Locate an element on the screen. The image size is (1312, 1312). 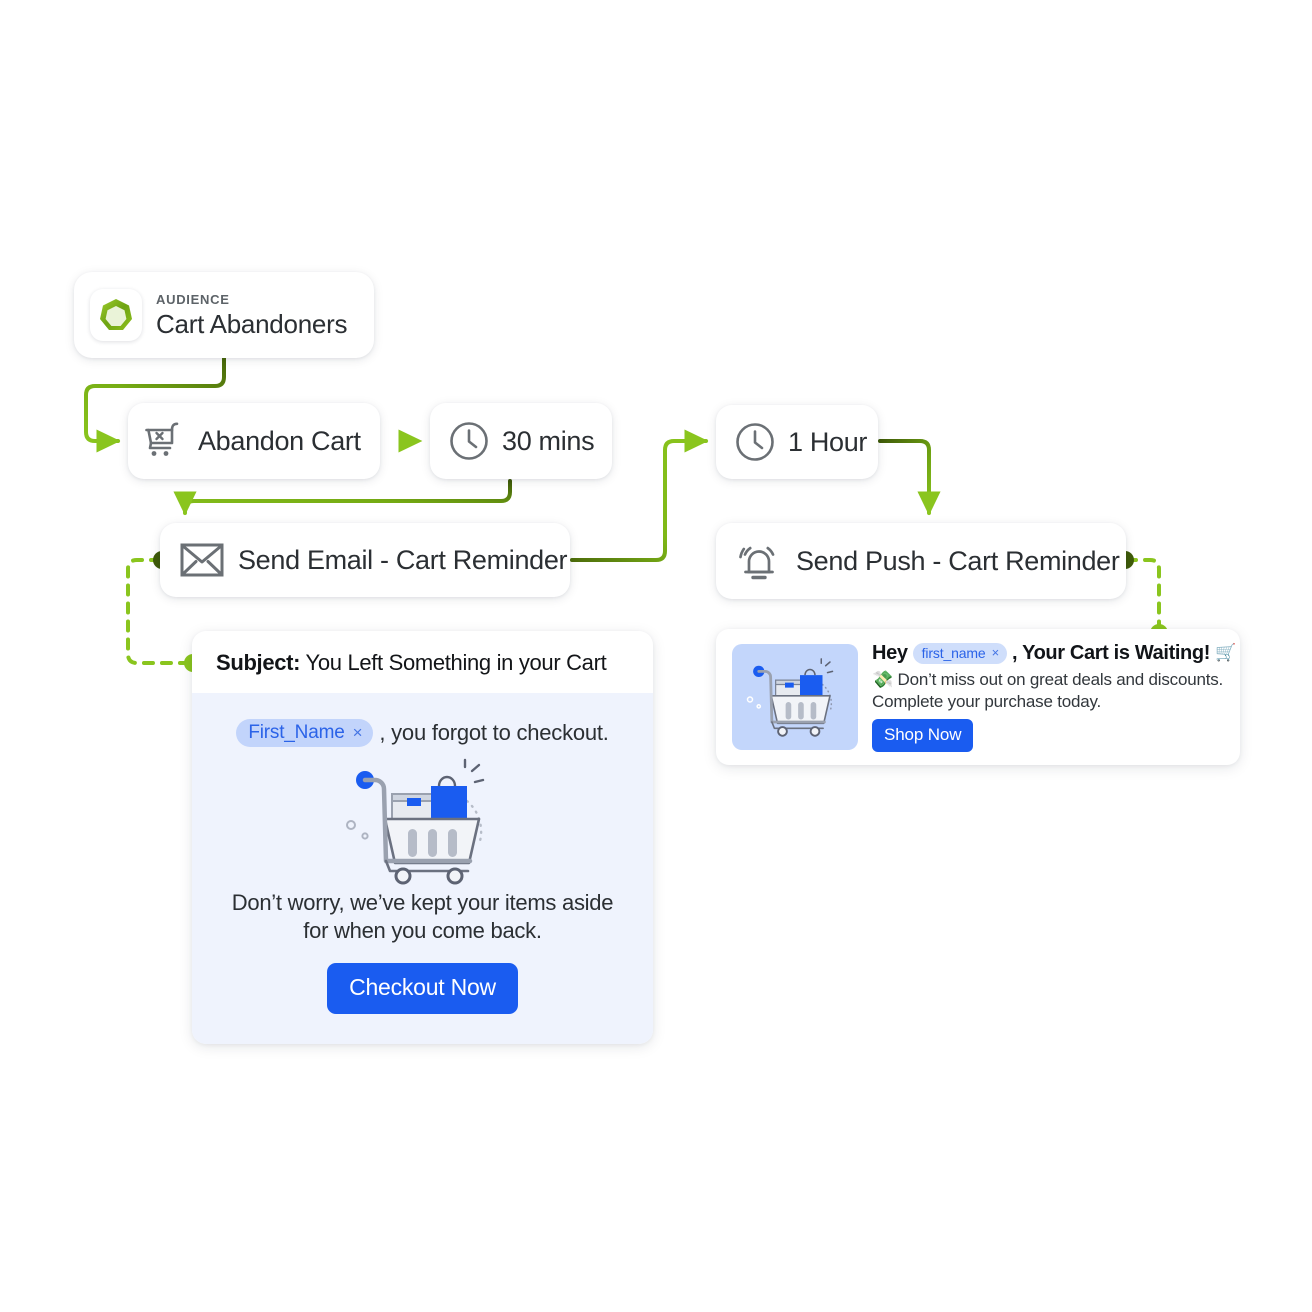
audience-title: Cart Abandoners is located at coordinates (252, 324).